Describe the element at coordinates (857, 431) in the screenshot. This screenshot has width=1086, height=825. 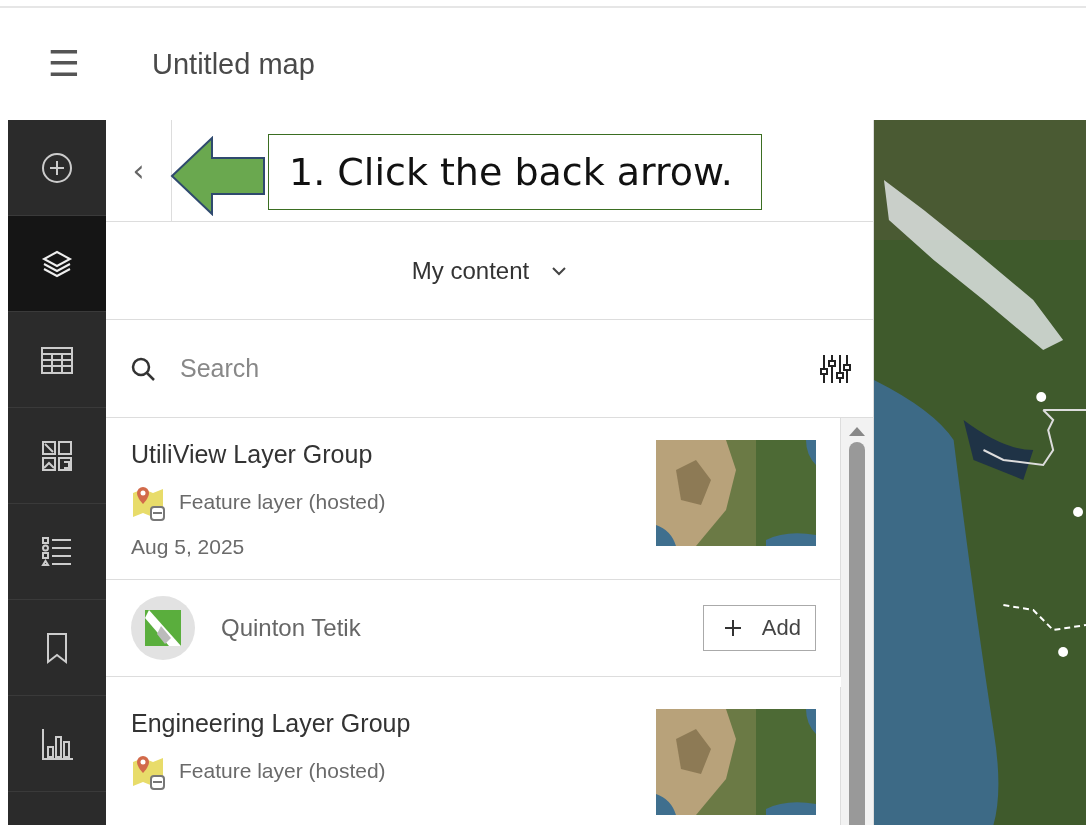
I see `scroll-up-icon` at that location.